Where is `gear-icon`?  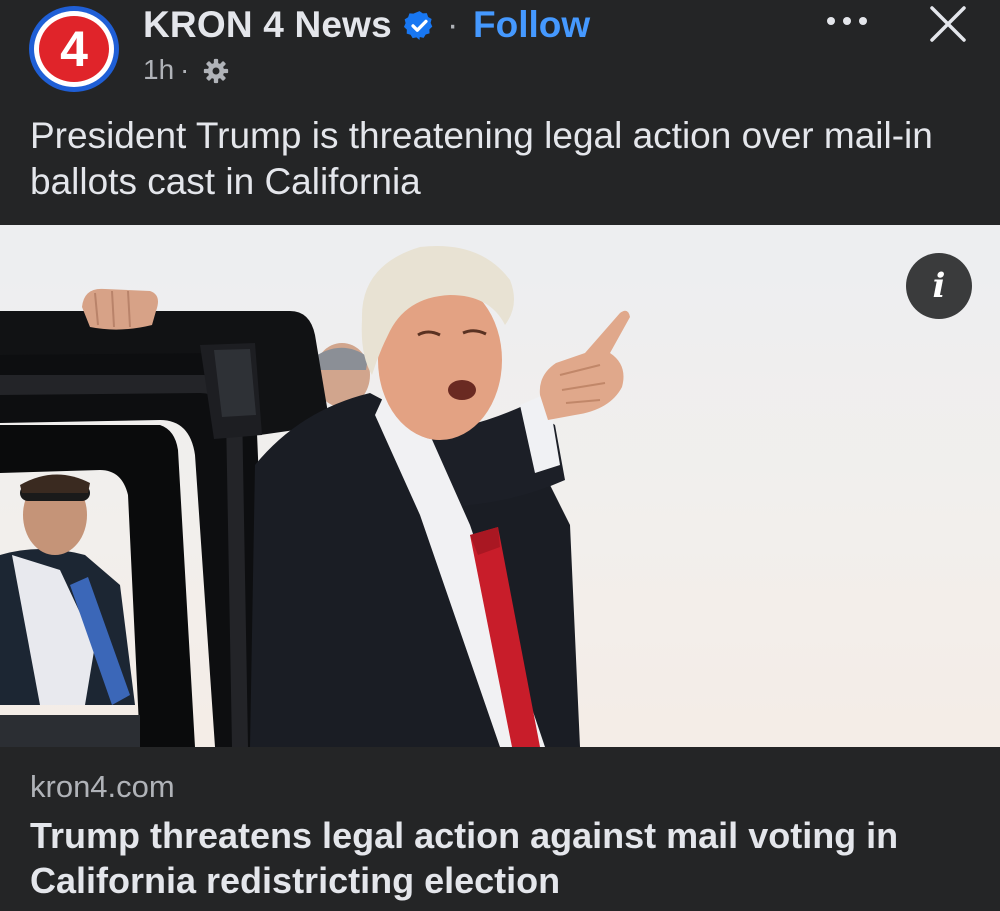
gear-icon is located at coordinates (216, 71).